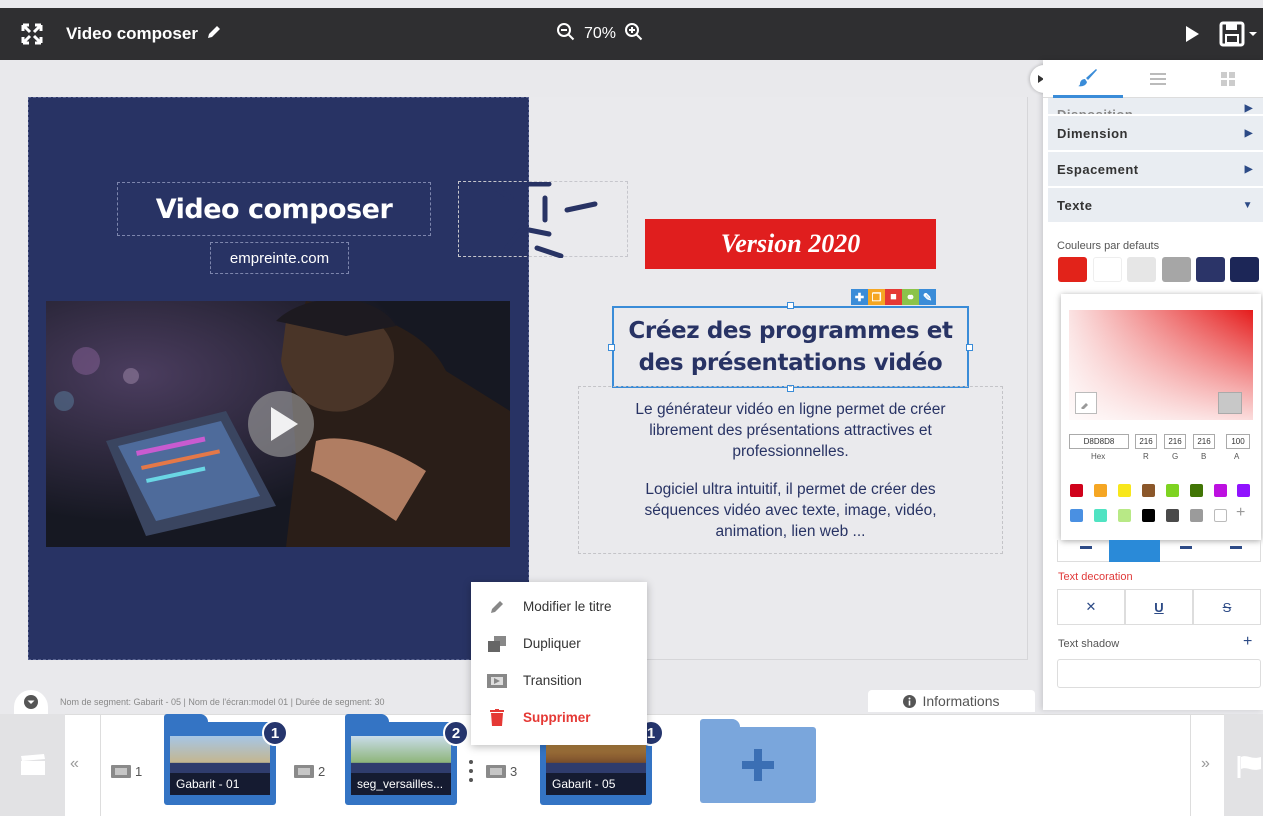 The image size is (1263, 816). I want to click on hex-input: D8D8D8, so click(1099, 441).